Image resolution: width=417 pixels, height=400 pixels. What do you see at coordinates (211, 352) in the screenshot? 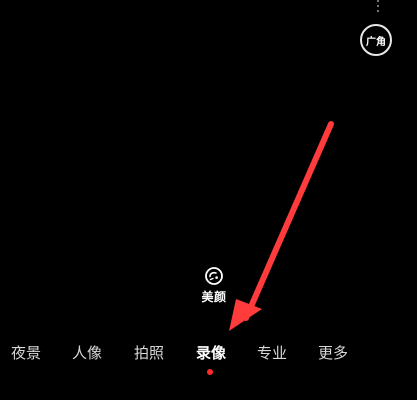
I see `mode-video: 录像` at bounding box center [211, 352].